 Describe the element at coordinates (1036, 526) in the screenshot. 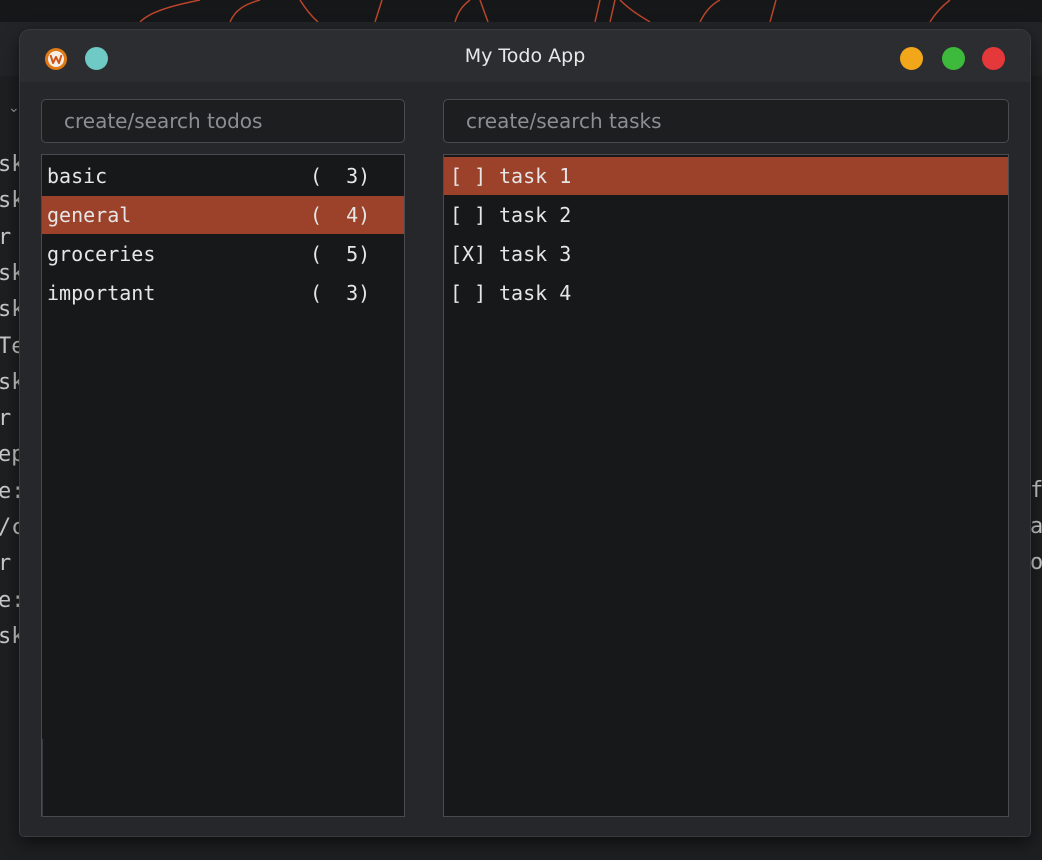

I see `terminal-line: a` at that location.